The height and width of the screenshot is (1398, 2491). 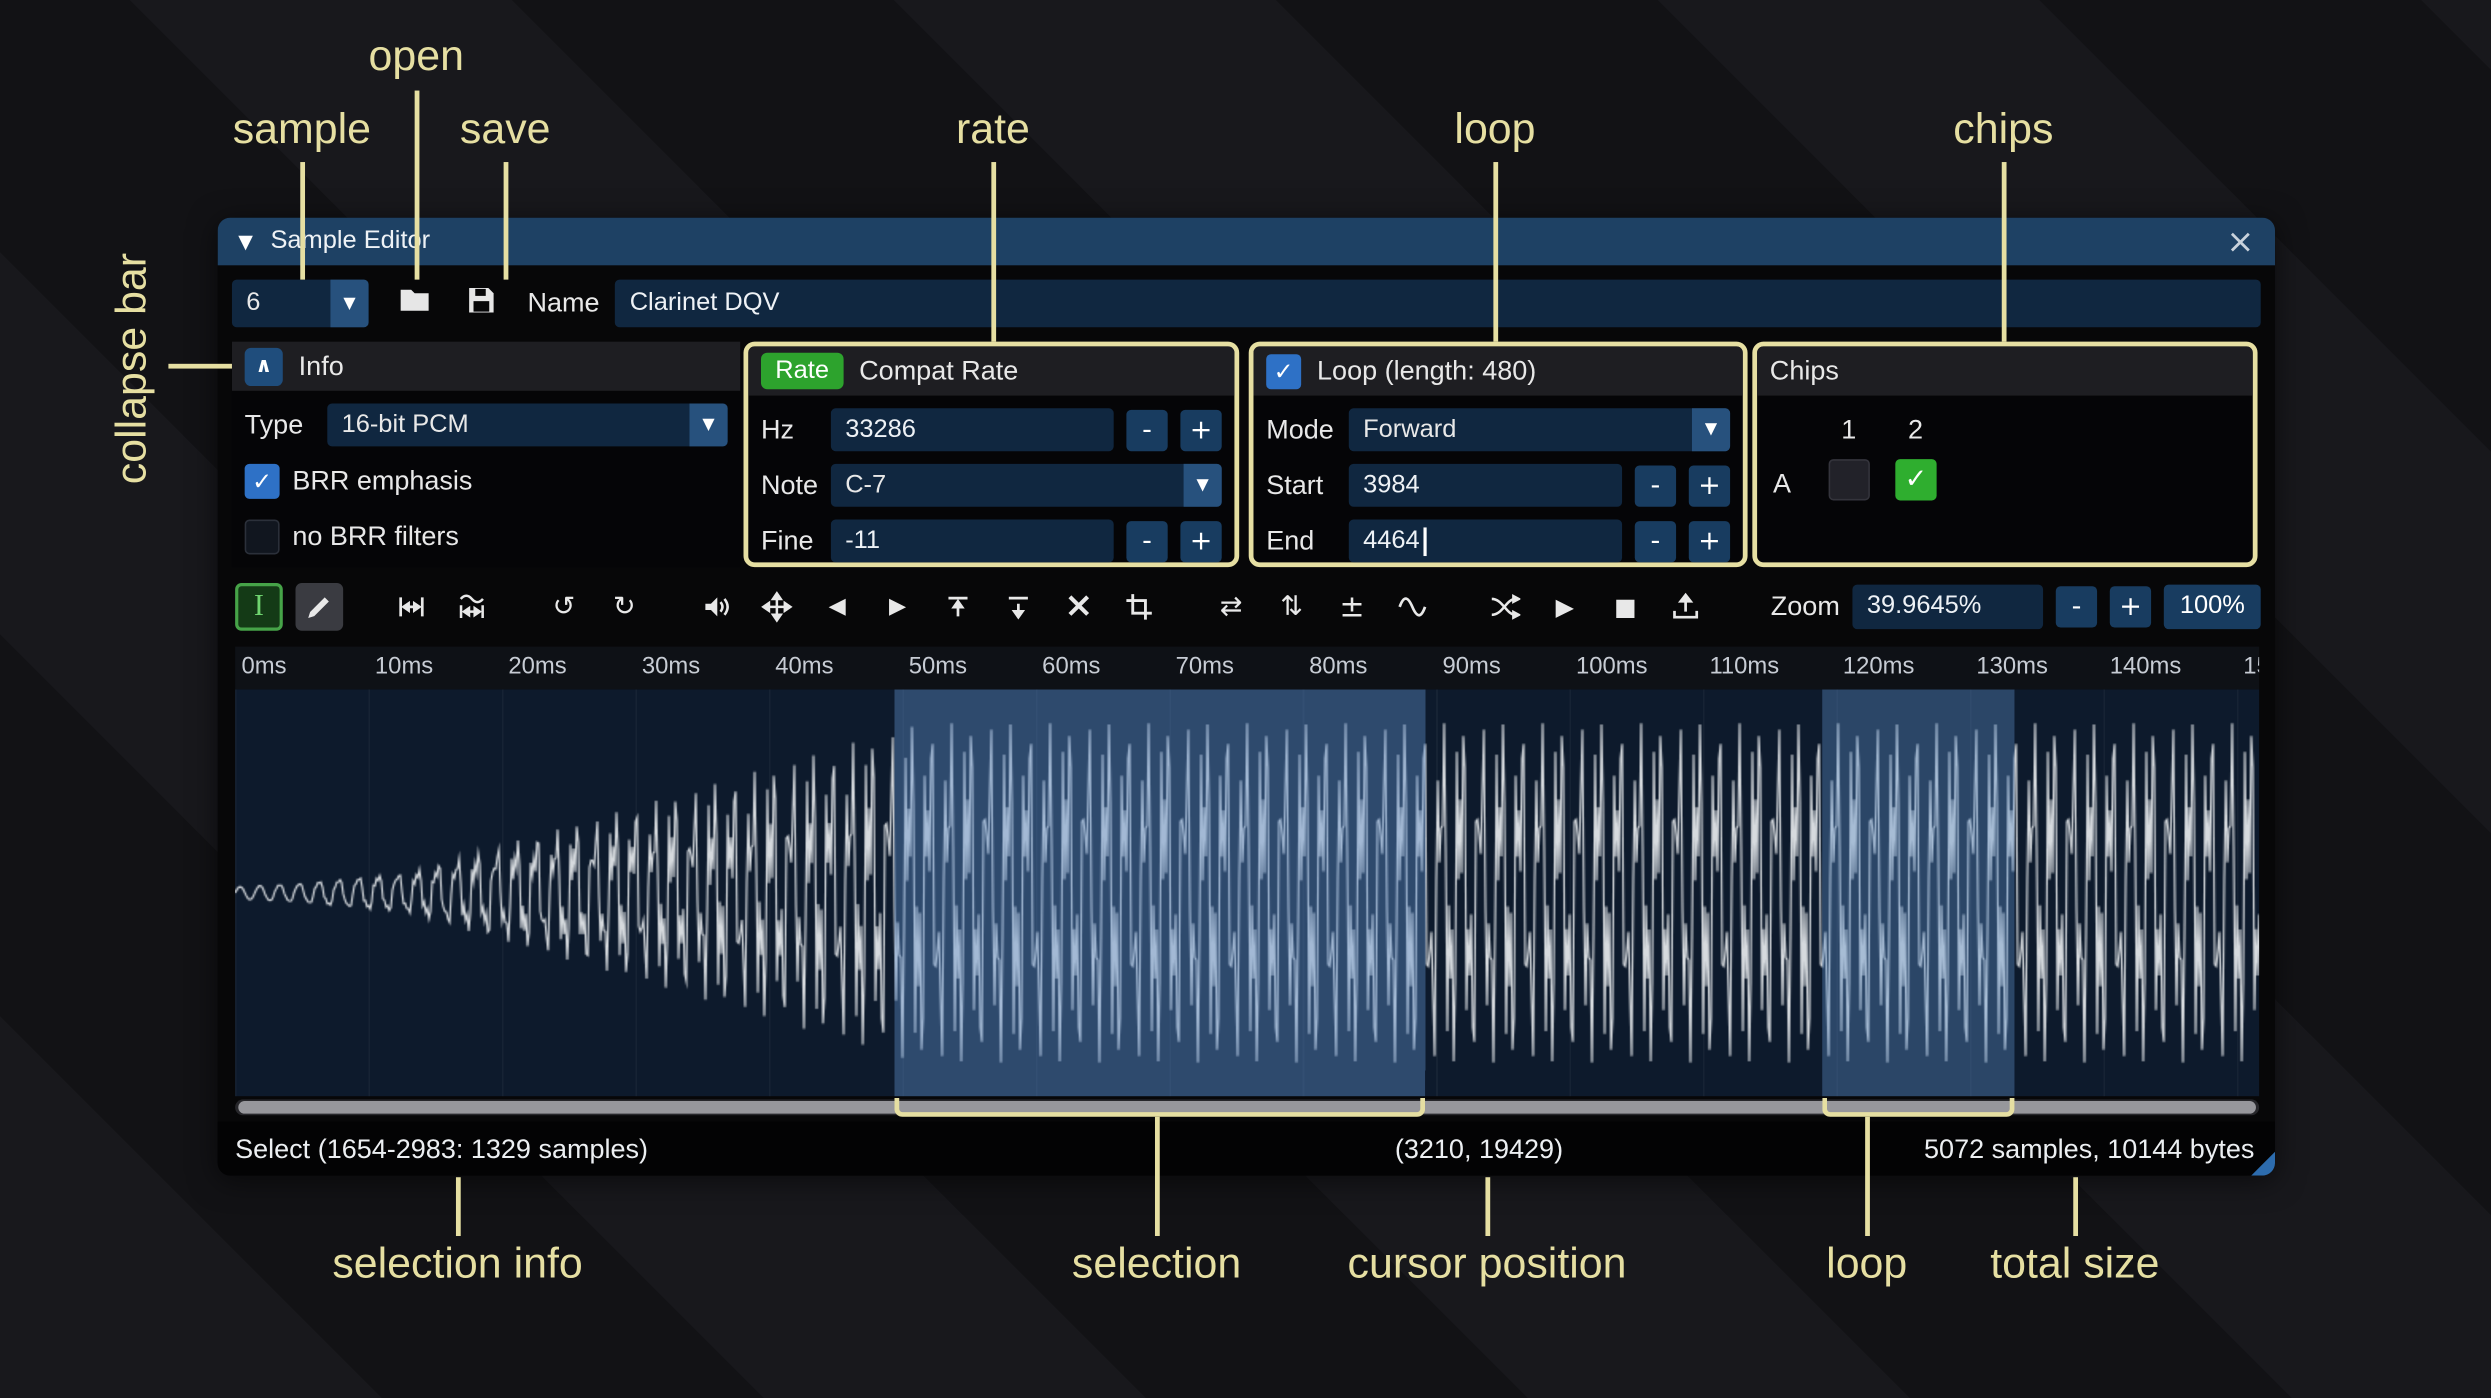 What do you see at coordinates (837, 606) in the screenshot?
I see `fade-in-button: ◀` at bounding box center [837, 606].